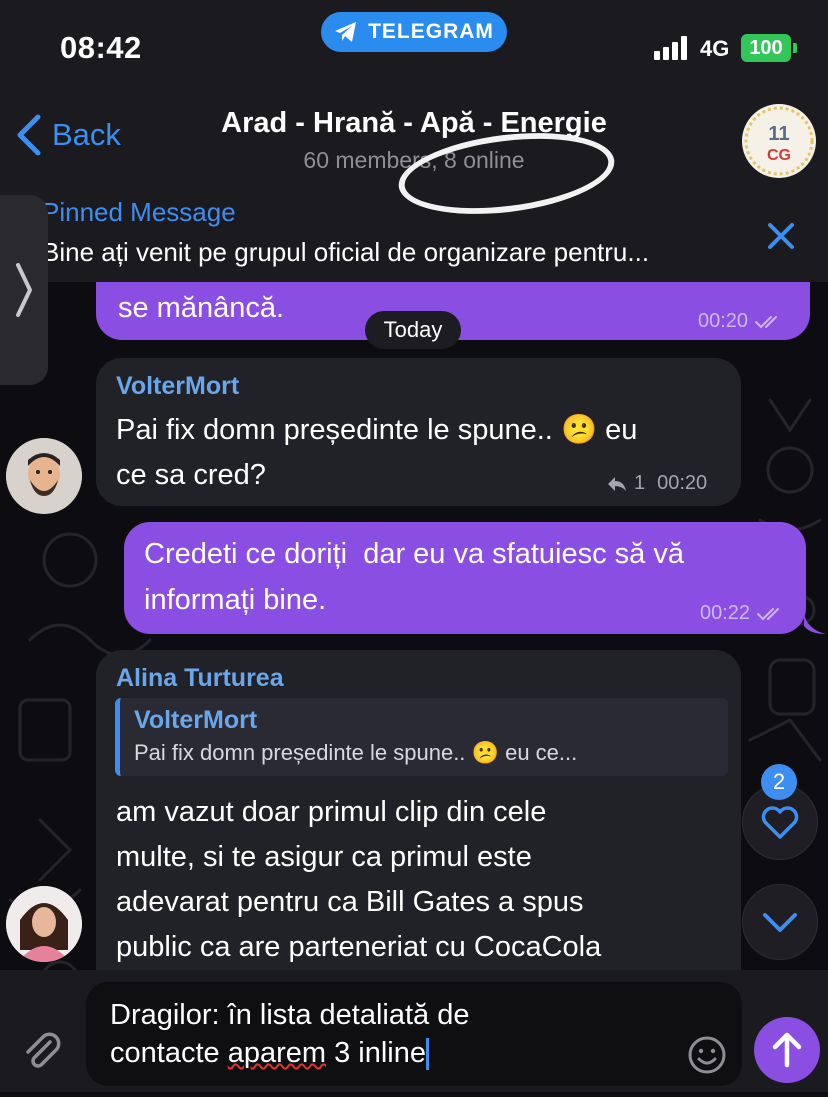 The width and height of the screenshot is (828, 1097). Describe the element at coordinates (86, 134) in the screenshot. I see `back-label: Back` at that location.